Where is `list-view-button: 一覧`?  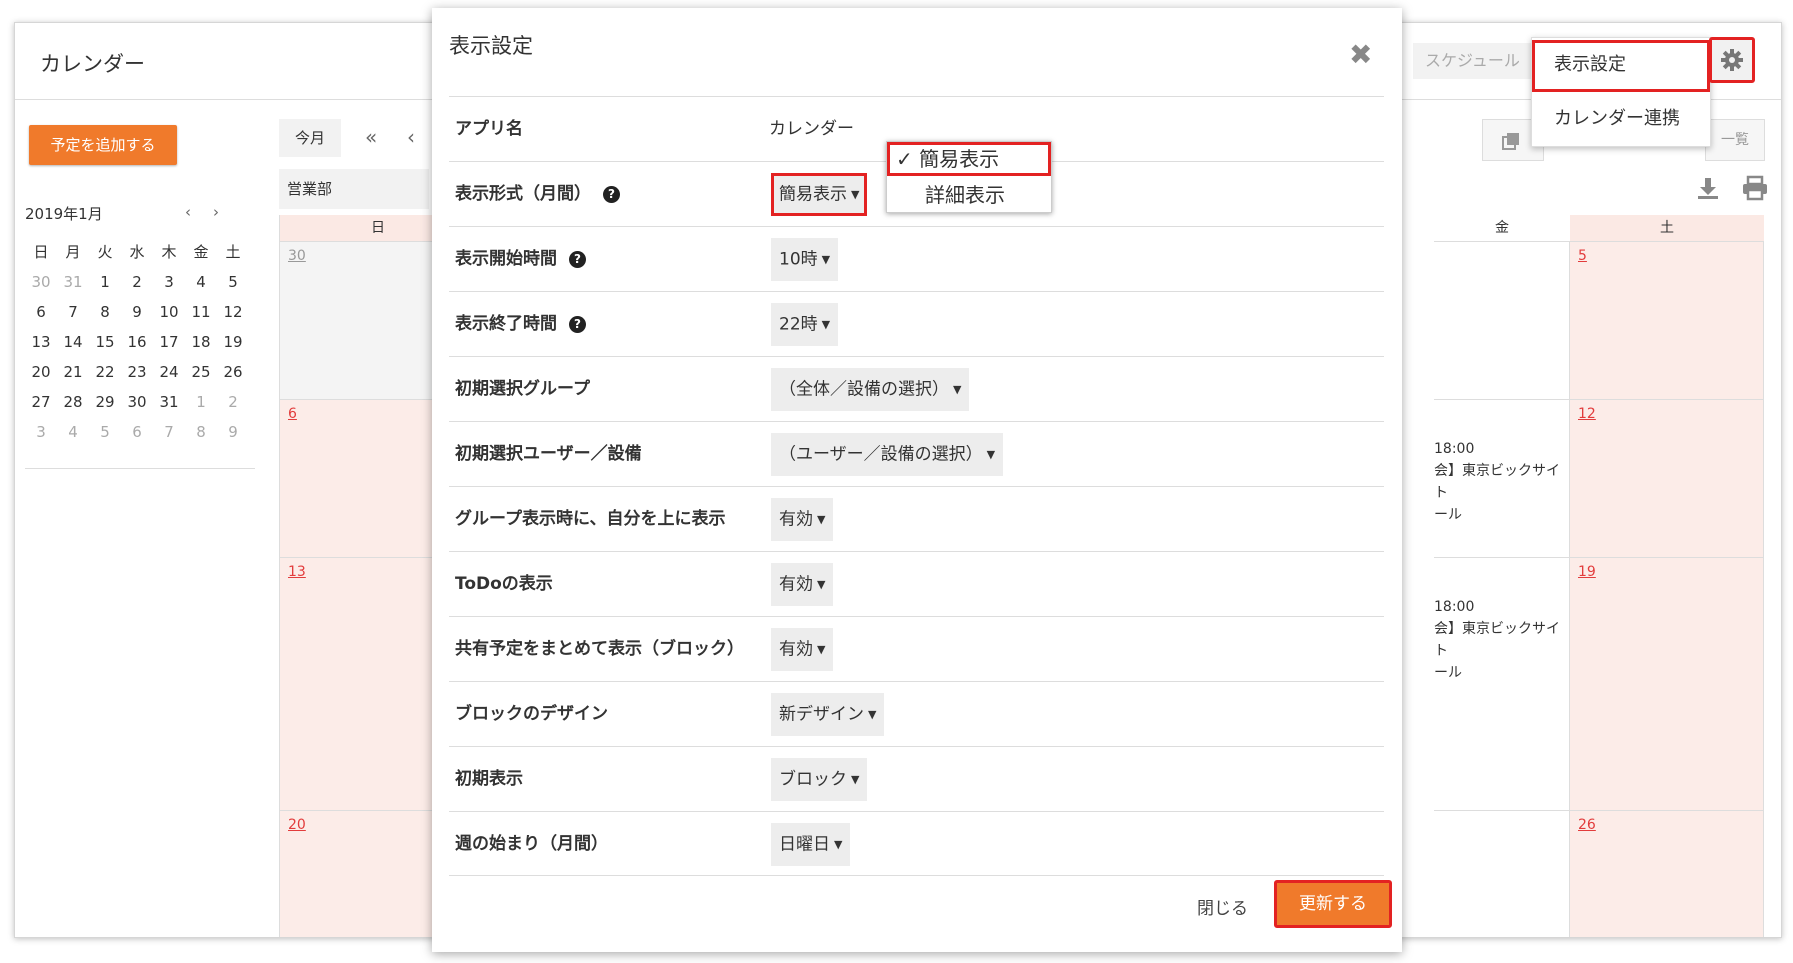 list-view-button: 一覧 is located at coordinates (1735, 140).